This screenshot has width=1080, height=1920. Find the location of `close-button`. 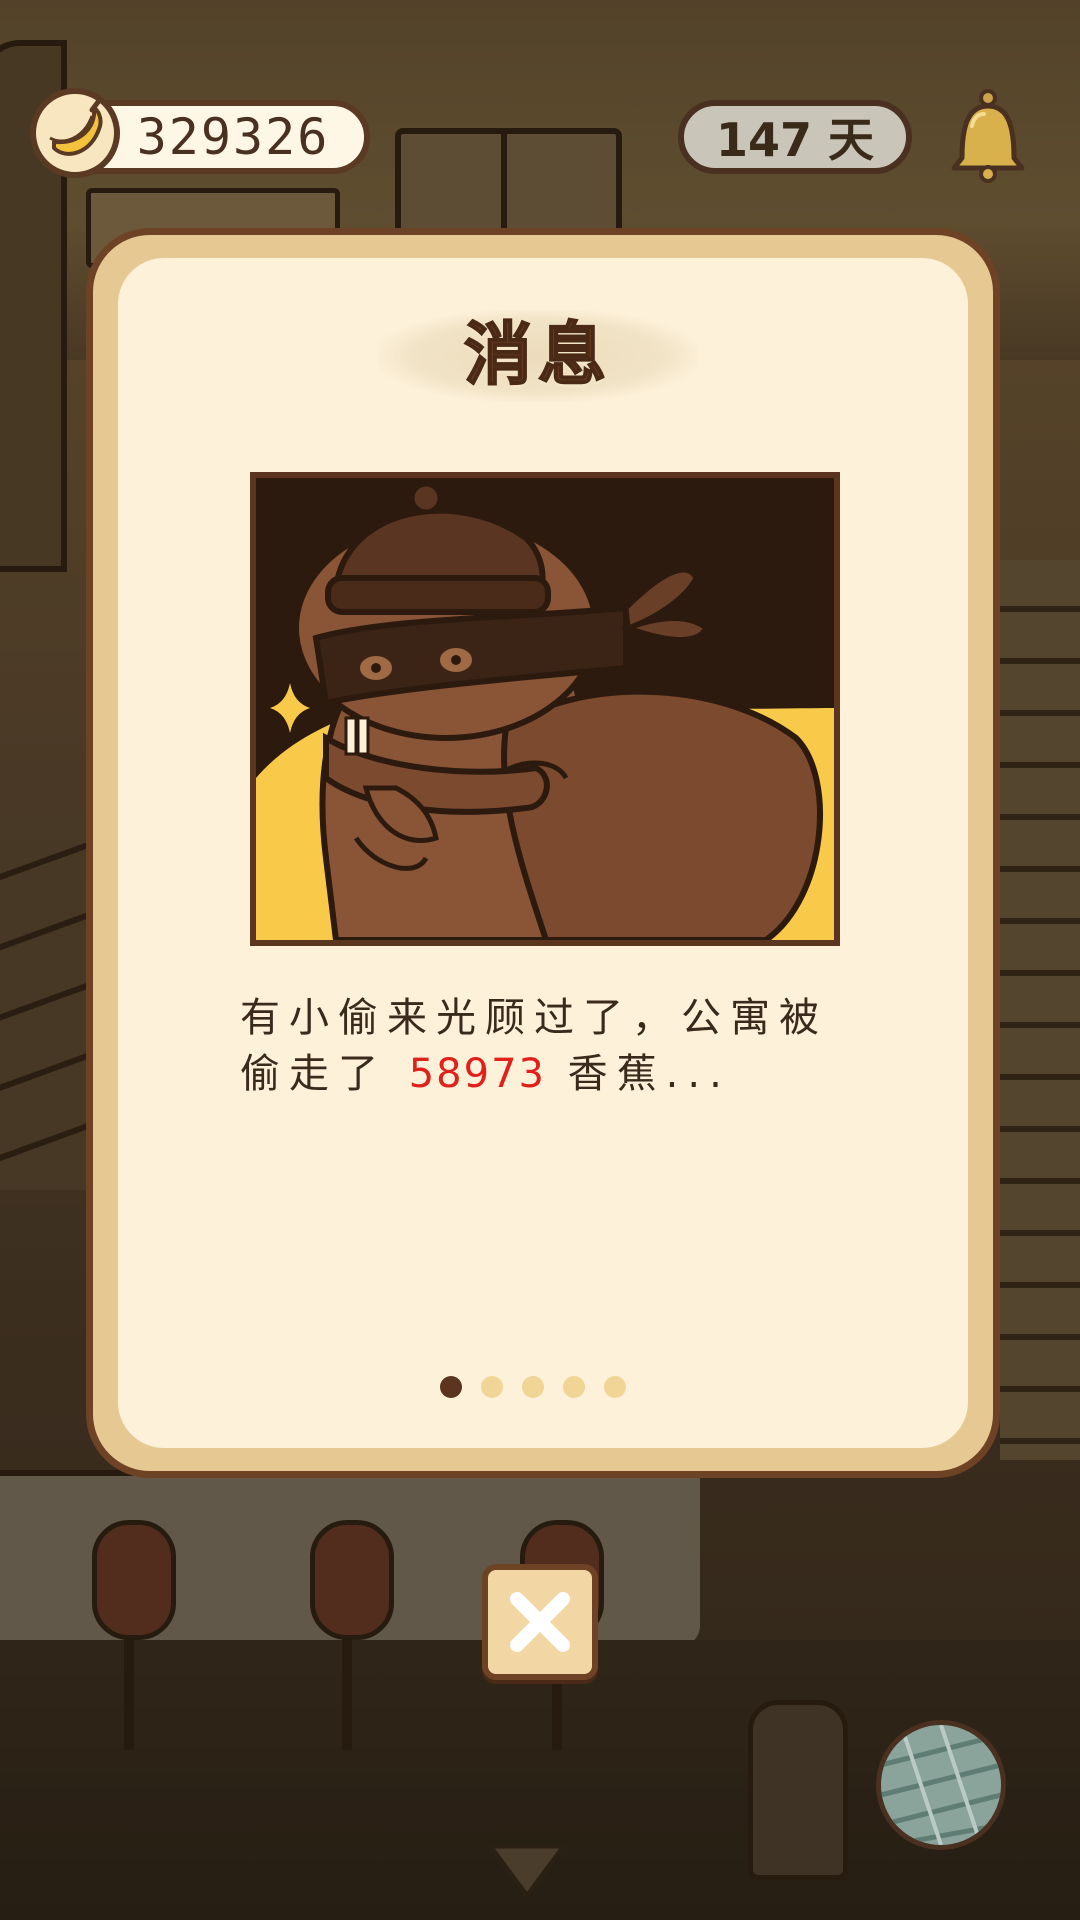

close-button is located at coordinates (540, 1622).